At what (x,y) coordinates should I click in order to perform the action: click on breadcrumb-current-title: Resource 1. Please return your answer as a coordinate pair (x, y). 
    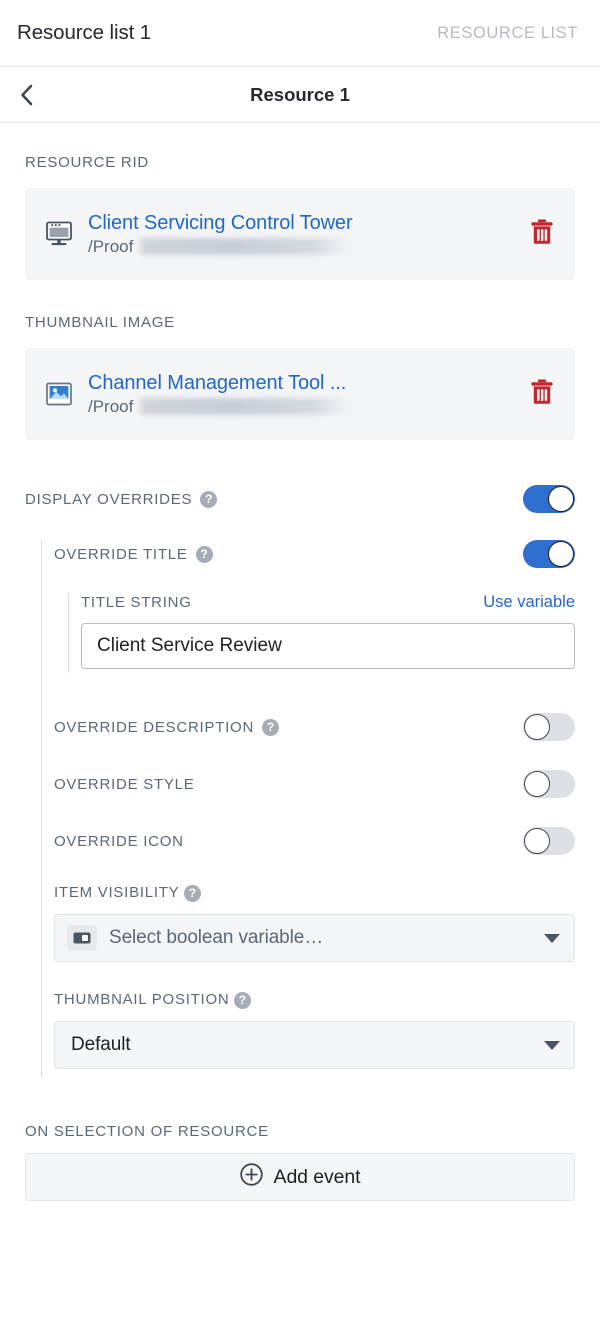
    Looking at the image, I should click on (300, 94).